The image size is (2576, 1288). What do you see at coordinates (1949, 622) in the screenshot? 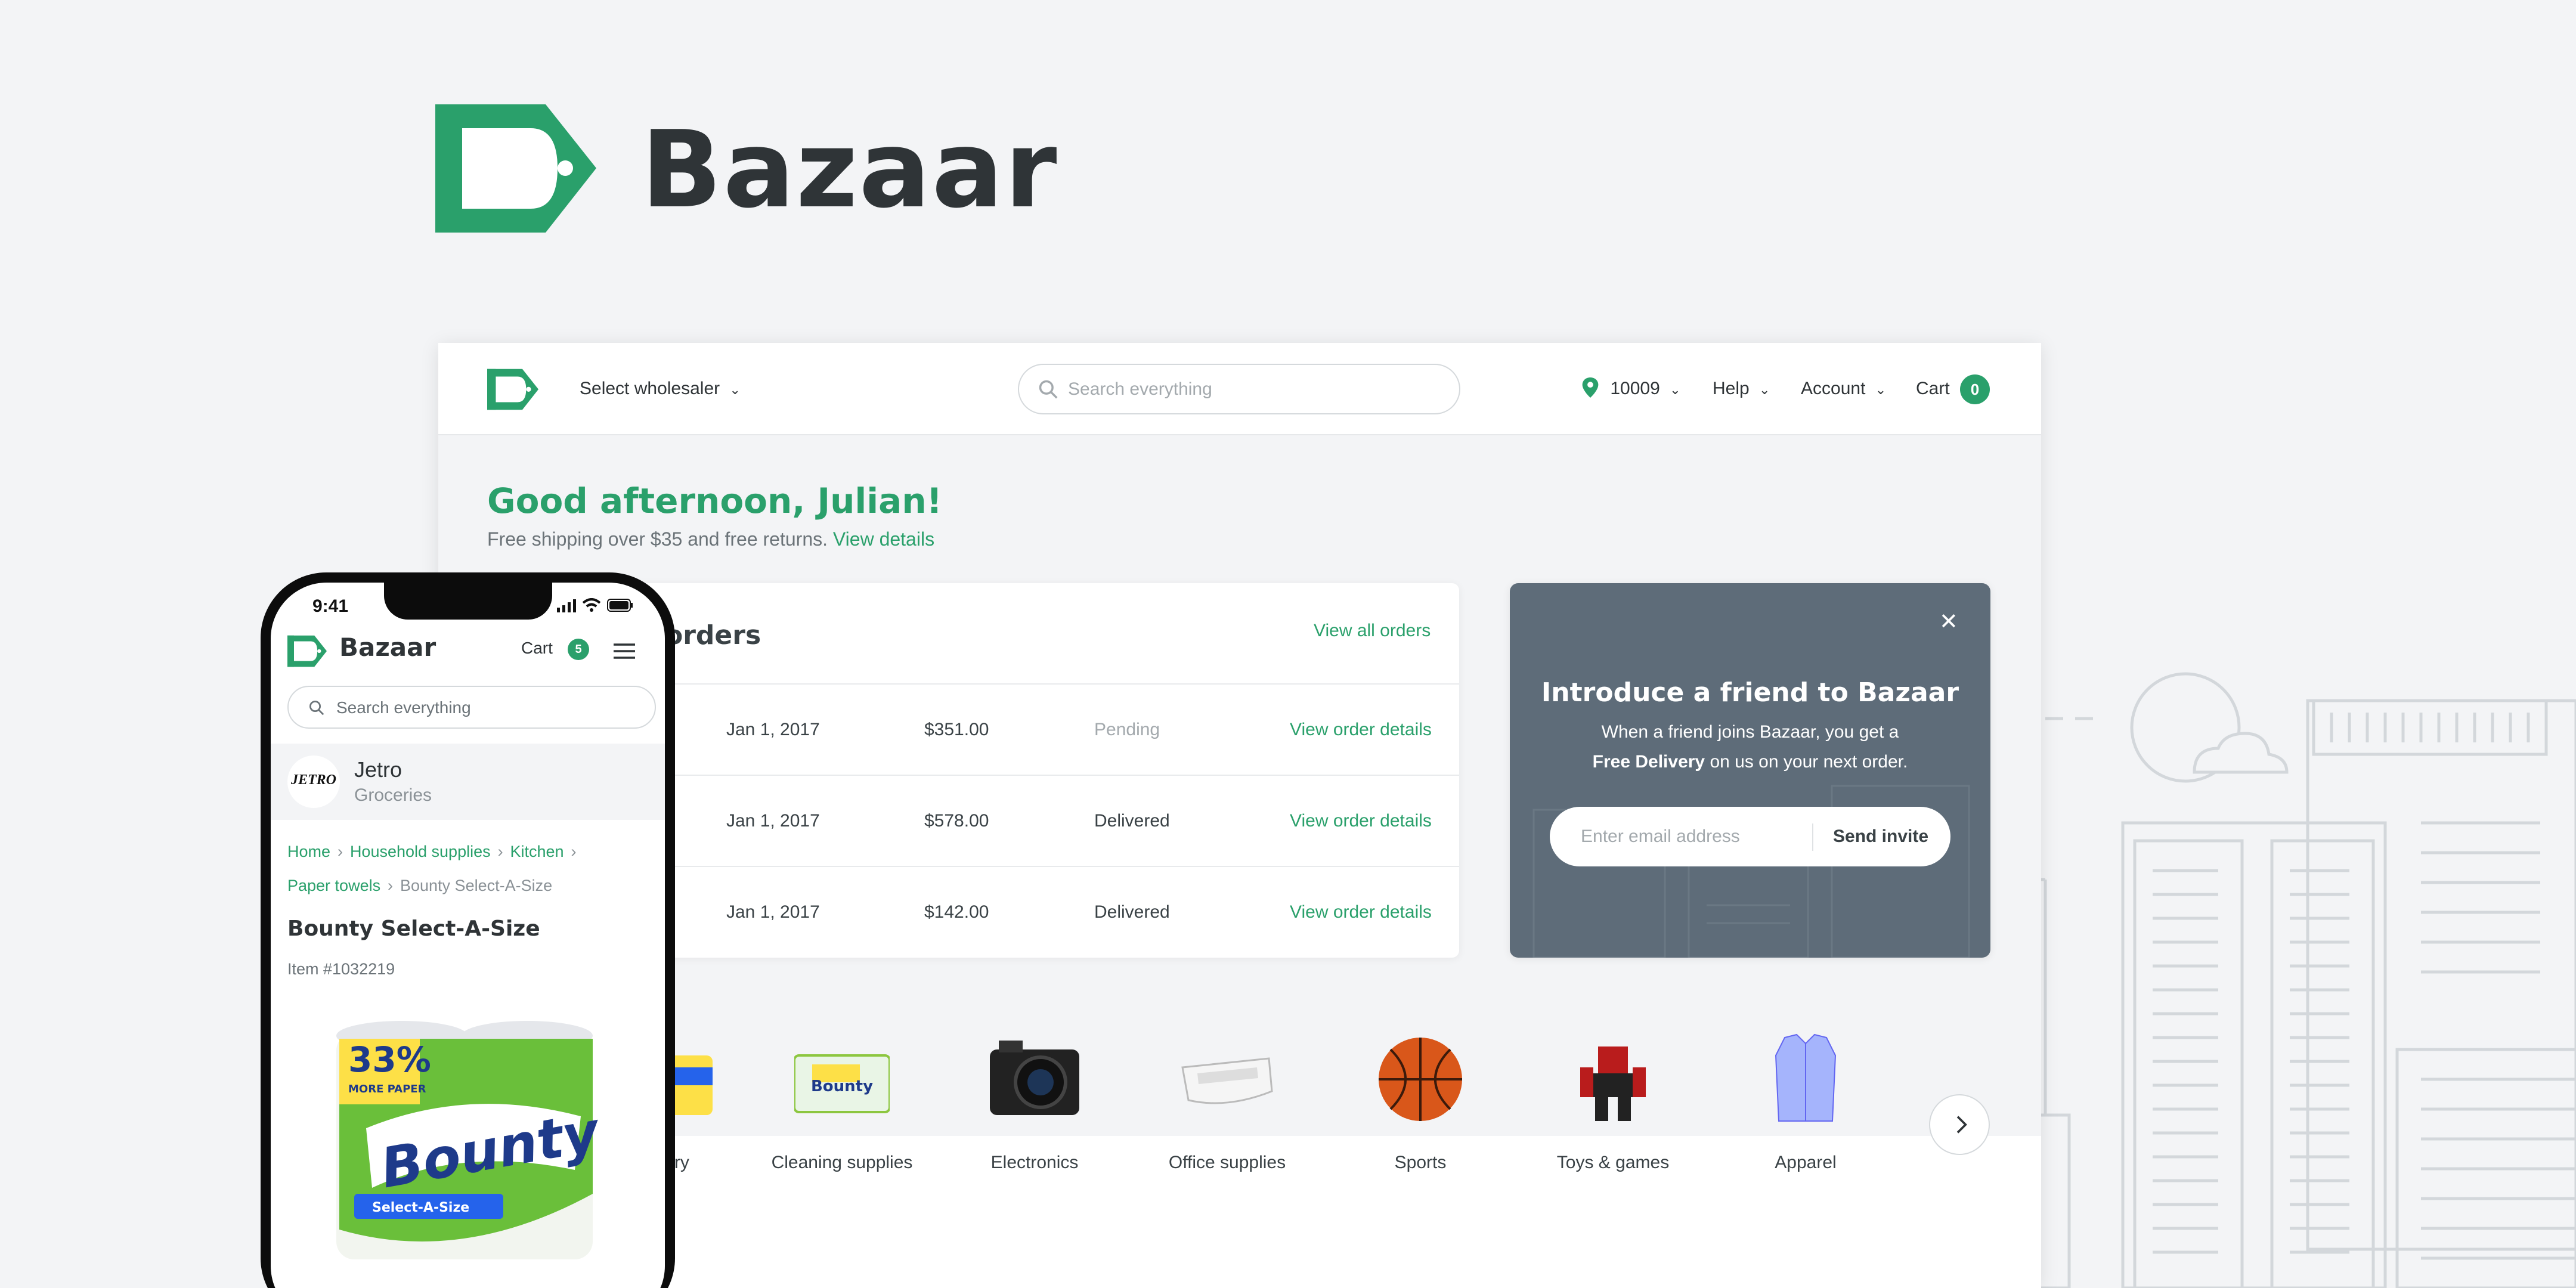
I see `close-icon: ✕` at bounding box center [1949, 622].